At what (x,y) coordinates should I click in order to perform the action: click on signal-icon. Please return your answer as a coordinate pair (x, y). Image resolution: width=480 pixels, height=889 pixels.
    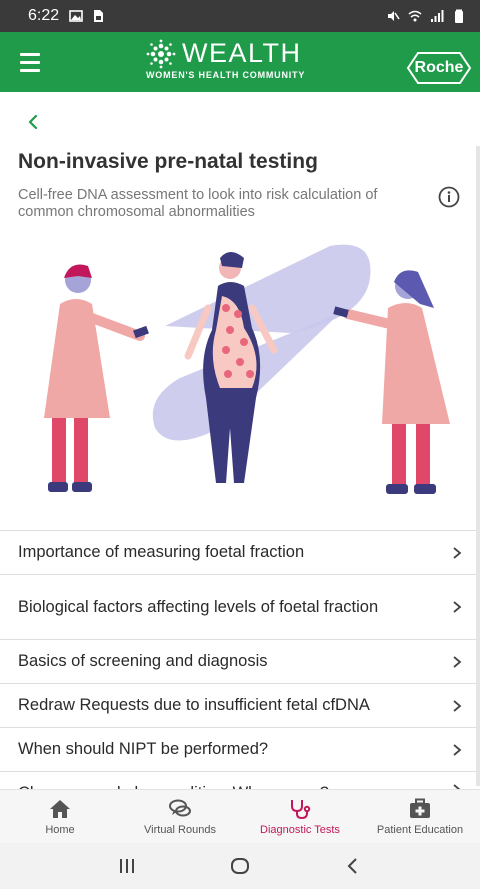
    Looking at the image, I should click on (437, 16).